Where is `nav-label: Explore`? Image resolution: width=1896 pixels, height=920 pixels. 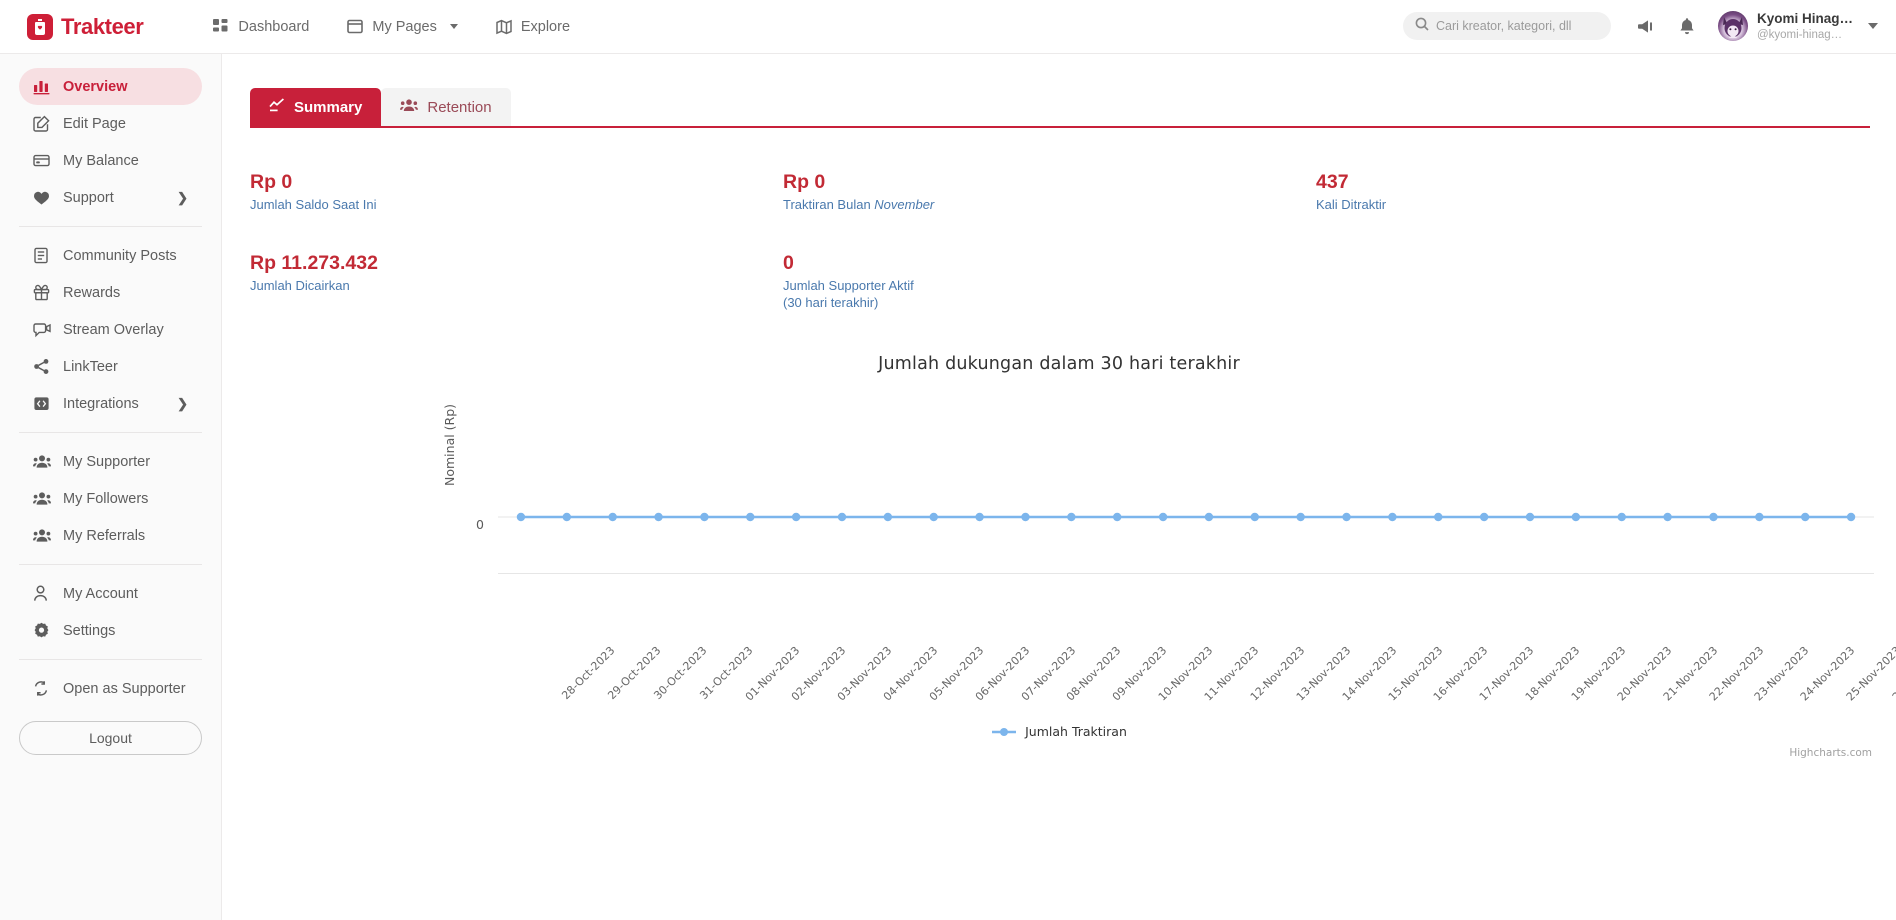
nav-label: Explore is located at coordinates (545, 26).